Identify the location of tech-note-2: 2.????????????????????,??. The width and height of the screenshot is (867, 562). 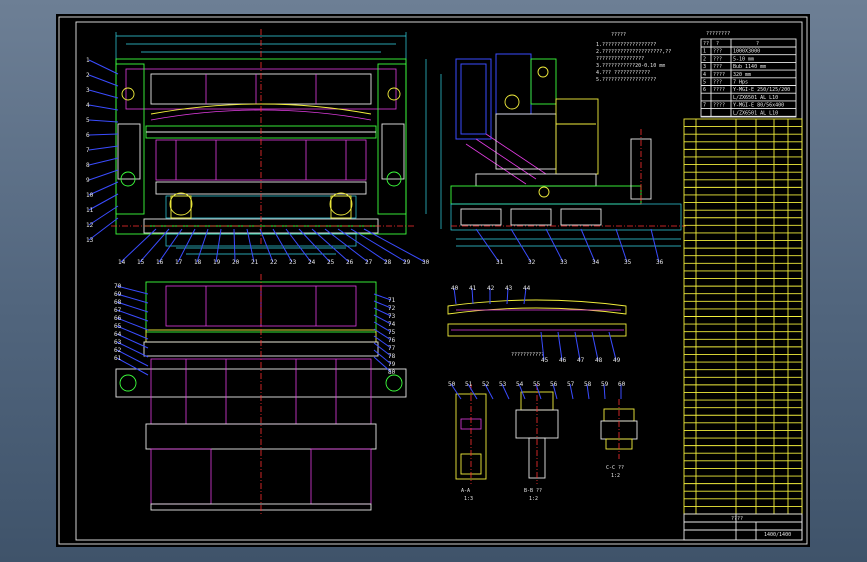
(633, 52).